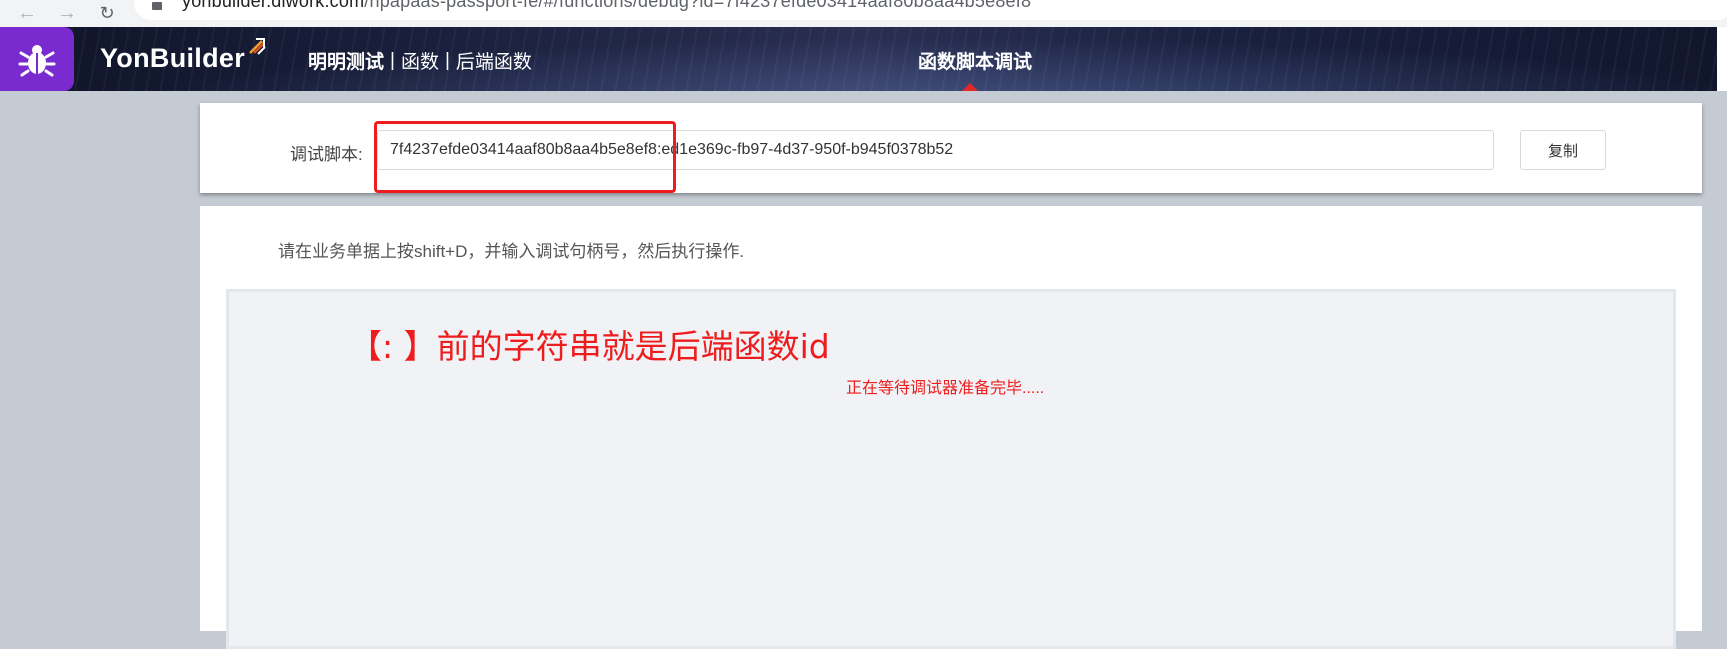 The image size is (1727, 649). I want to click on breadcrumb-backend-functions: 后端函数, so click(494, 60).